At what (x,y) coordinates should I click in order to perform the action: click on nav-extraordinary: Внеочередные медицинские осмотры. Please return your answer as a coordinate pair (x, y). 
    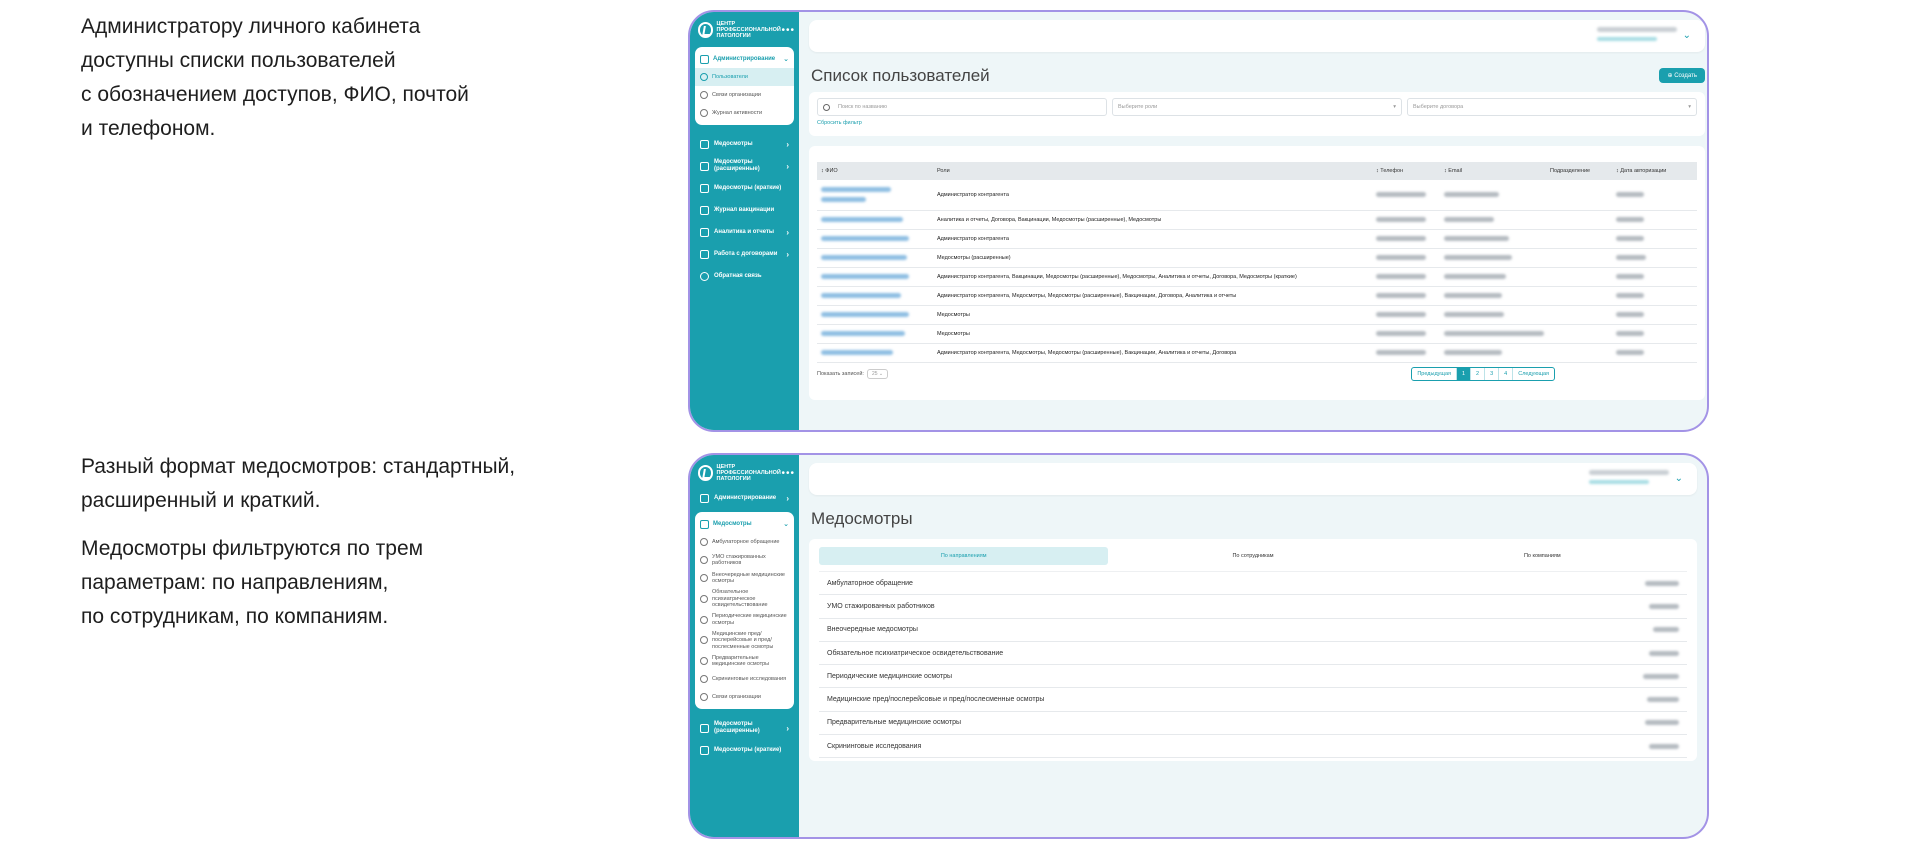
    Looking at the image, I should click on (744, 578).